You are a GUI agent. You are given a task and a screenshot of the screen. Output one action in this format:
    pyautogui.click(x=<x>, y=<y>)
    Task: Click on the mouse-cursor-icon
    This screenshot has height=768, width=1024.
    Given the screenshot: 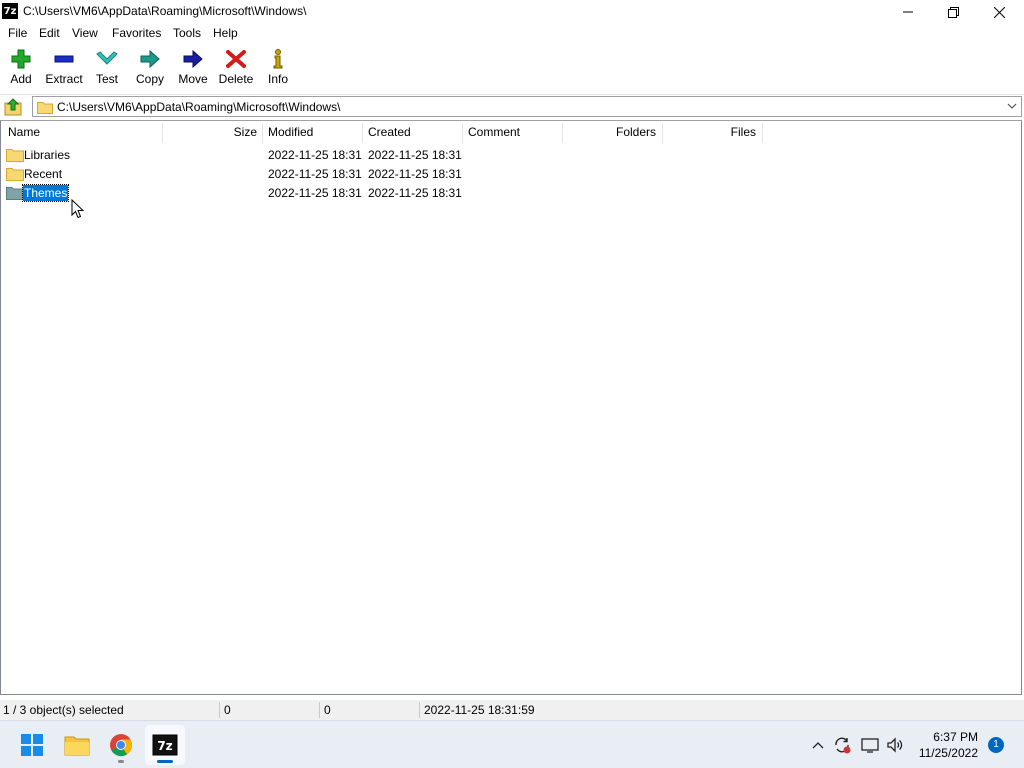 What is the action you would take?
    pyautogui.click(x=78, y=209)
    